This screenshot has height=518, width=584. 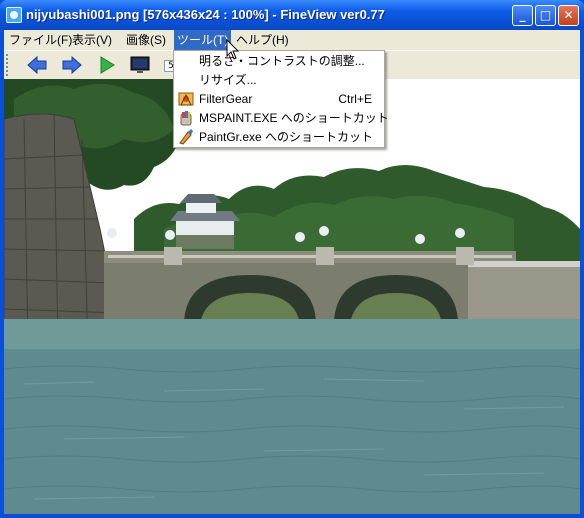 What do you see at coordinates (186, 99) in the screenshot?
I see `filtergear-icon` at bounding box center [186, 99].